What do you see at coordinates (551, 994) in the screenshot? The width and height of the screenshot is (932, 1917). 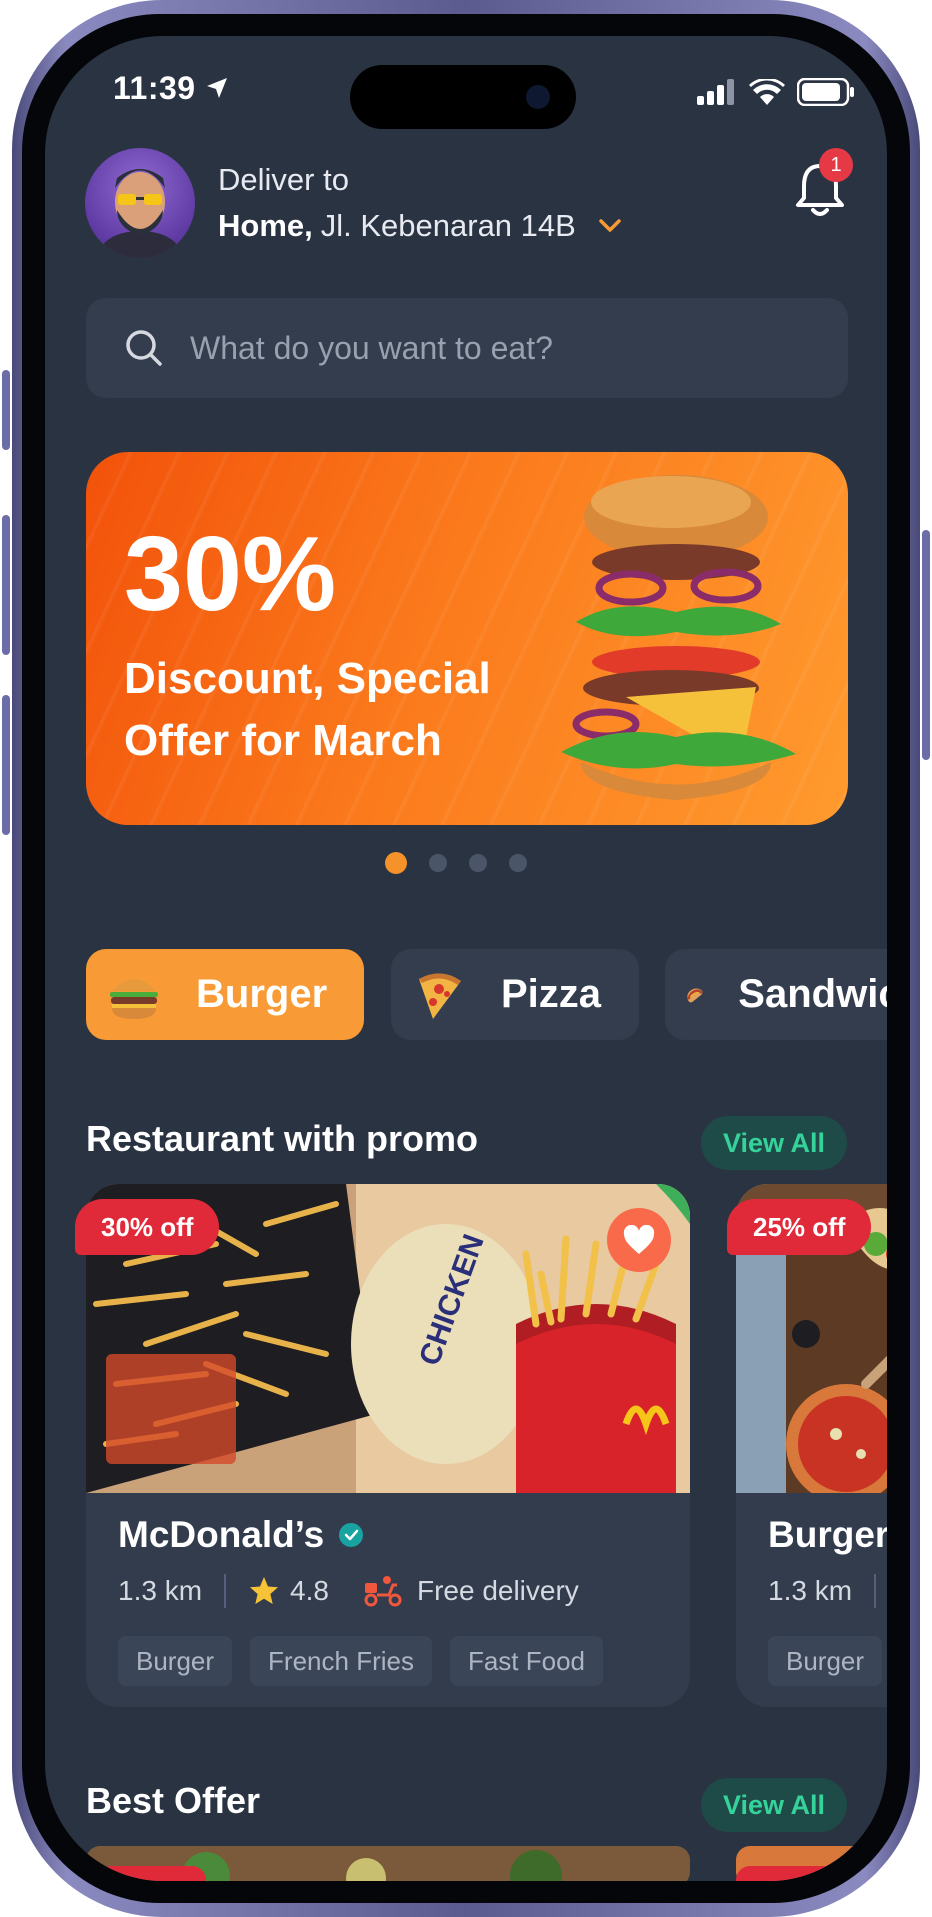 I see `category-label: Pizza` at bounding box center [551, 994].